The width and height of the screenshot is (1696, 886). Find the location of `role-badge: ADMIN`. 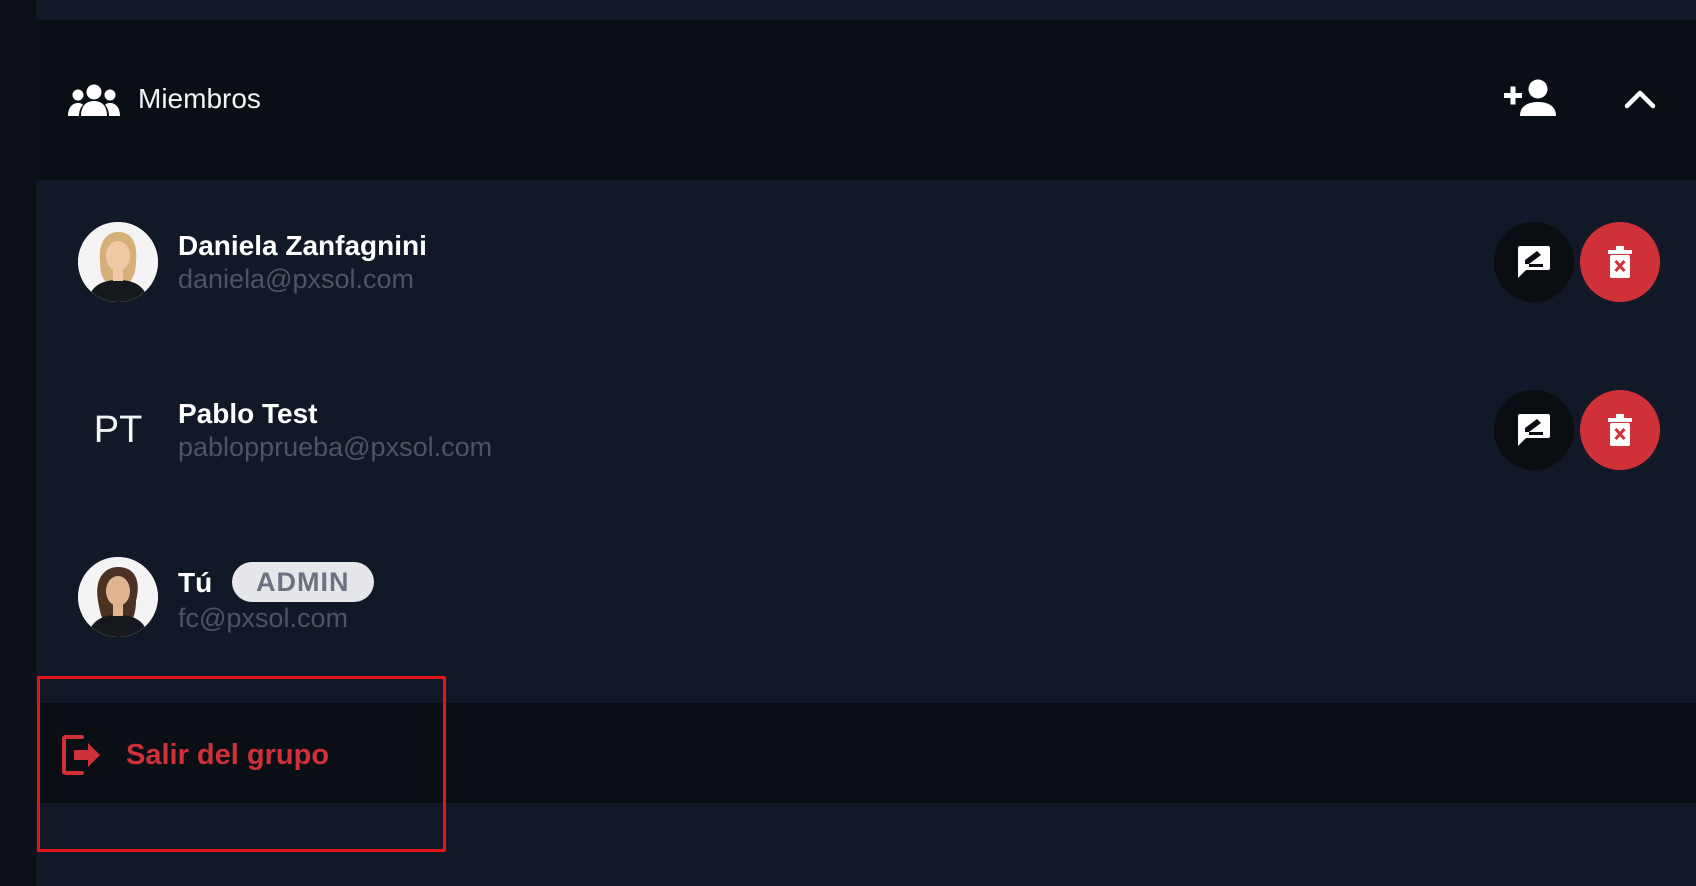

role-badge: ADMIN is located at coordinates (303, 582).